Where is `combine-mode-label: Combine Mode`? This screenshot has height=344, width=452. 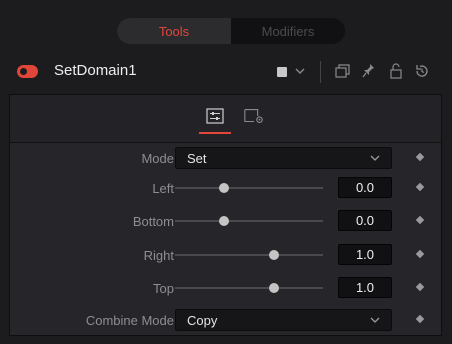
combine-mode-label: Combine Mode is located at coordinates (129, 320).